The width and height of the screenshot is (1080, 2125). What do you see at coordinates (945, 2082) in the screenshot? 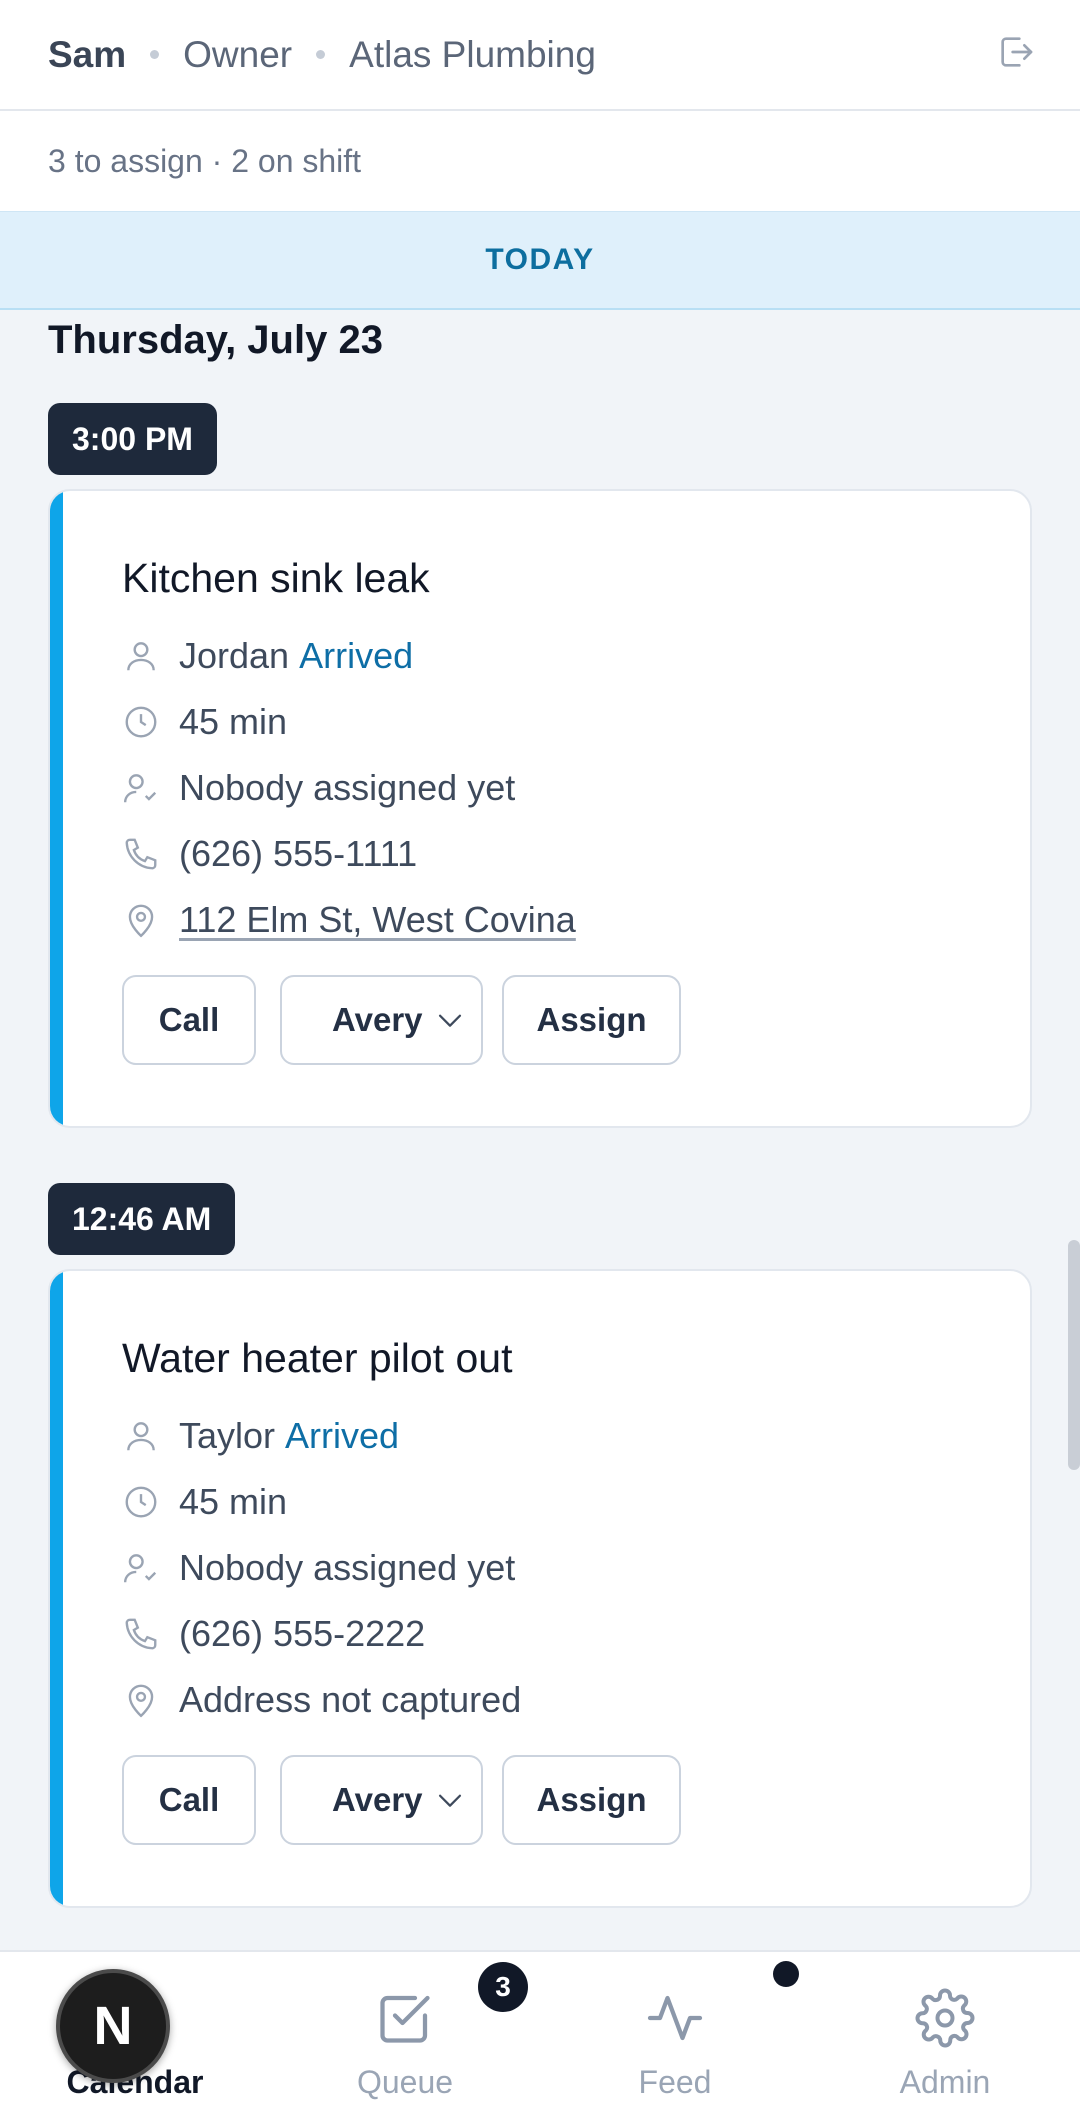
I see `nav-admin-label: Admin` at bounding box center [945, 2082].